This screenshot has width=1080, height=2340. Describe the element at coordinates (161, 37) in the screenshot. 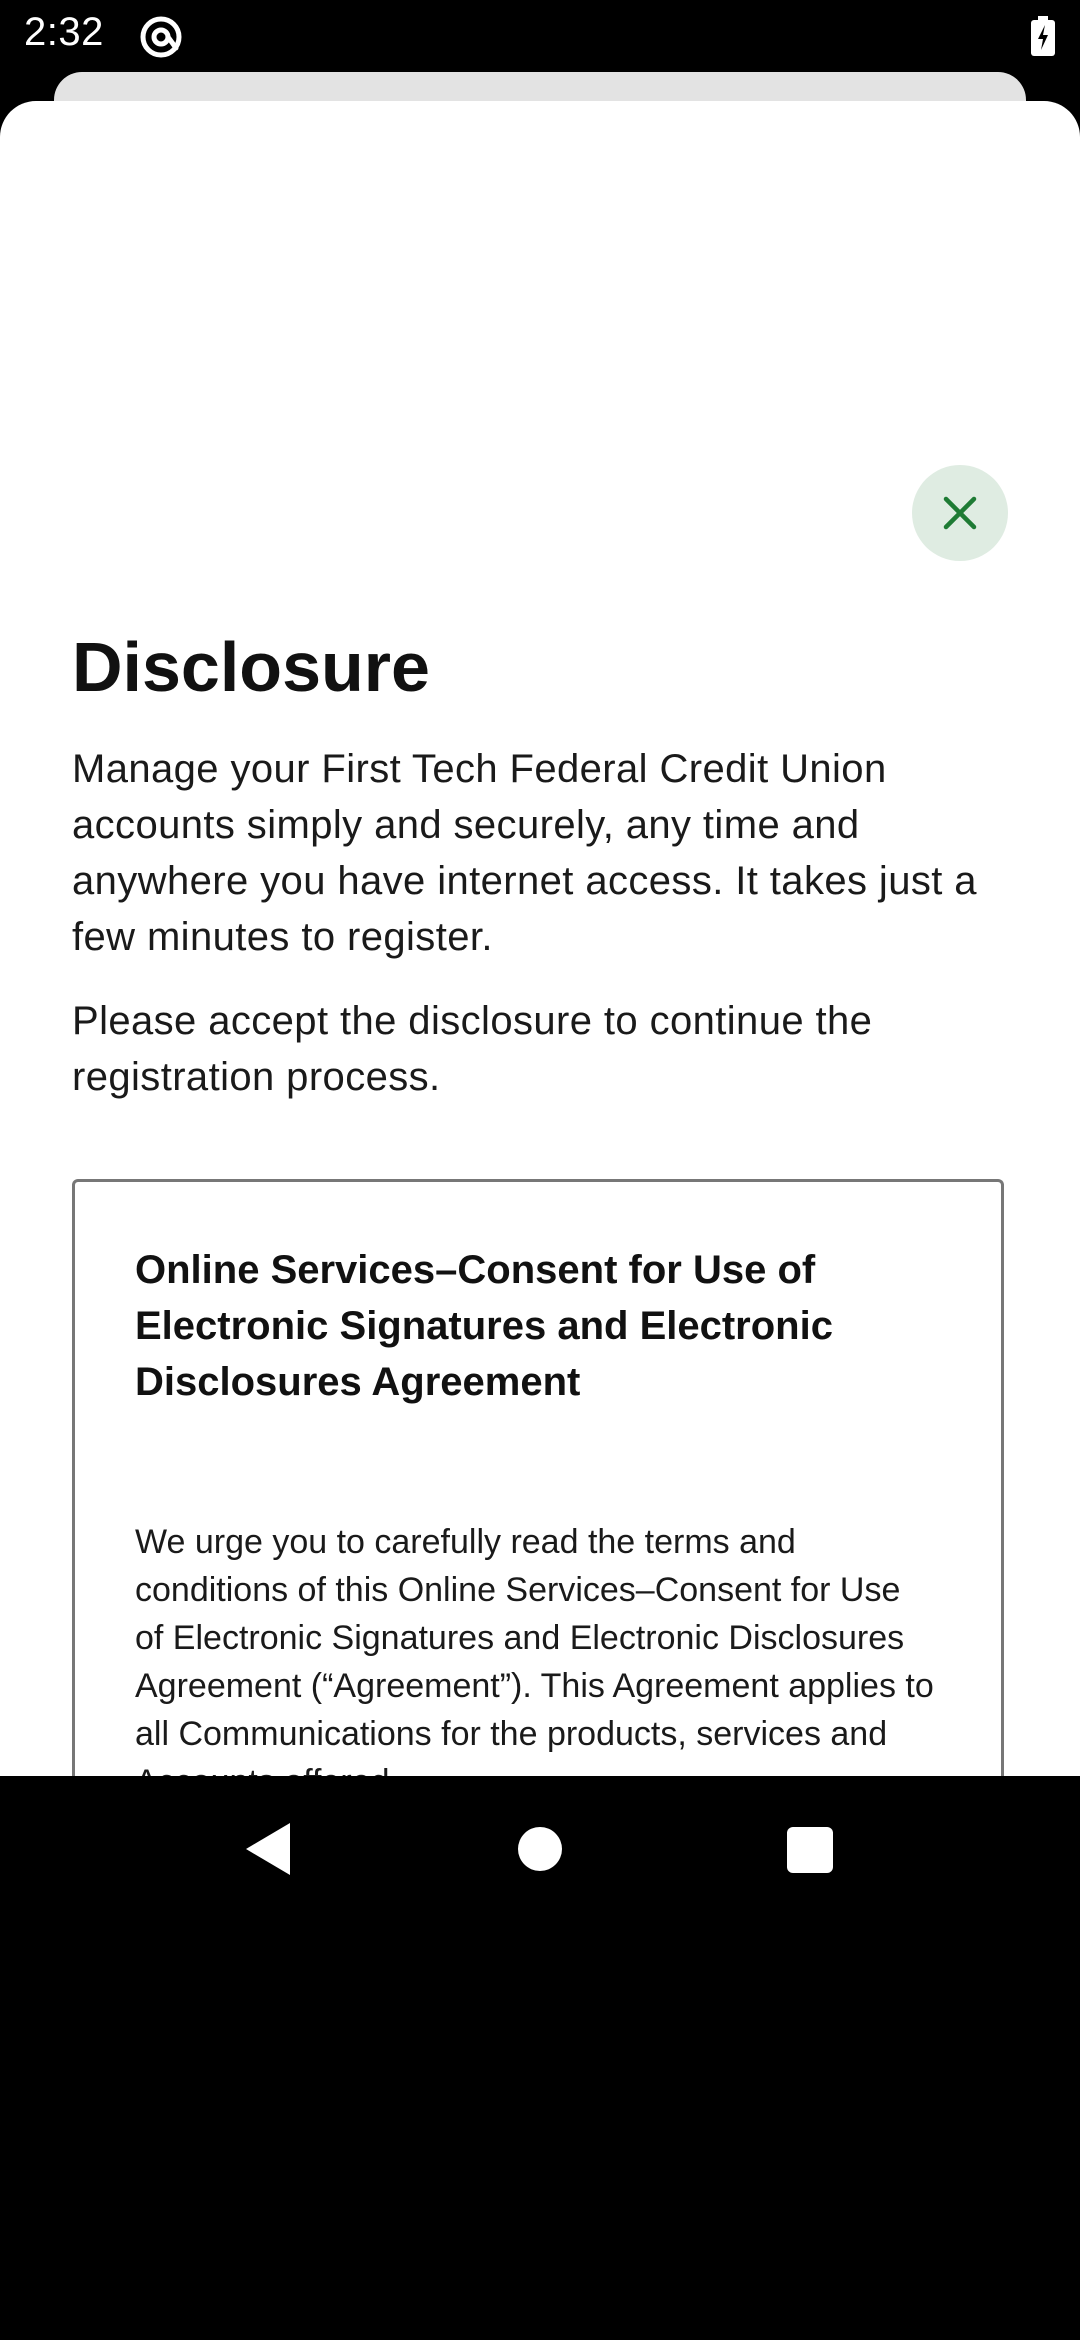

I see `at-sign-icon` at that location.